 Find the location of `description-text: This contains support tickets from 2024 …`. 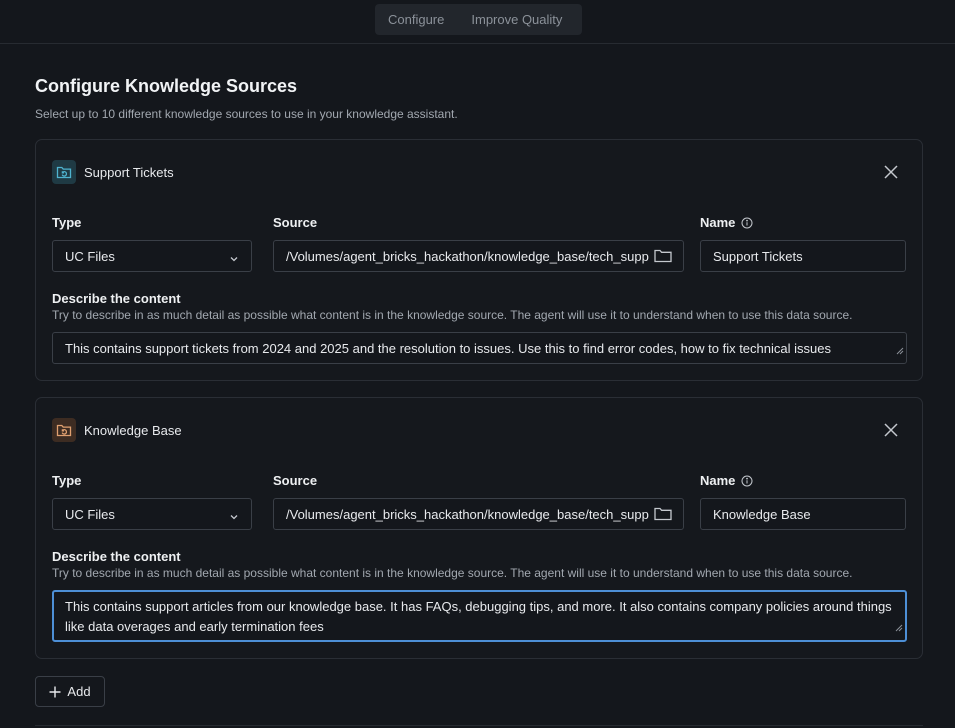

description-text: This contains support tickets from 2024 … is located at coordinates (448, 348).